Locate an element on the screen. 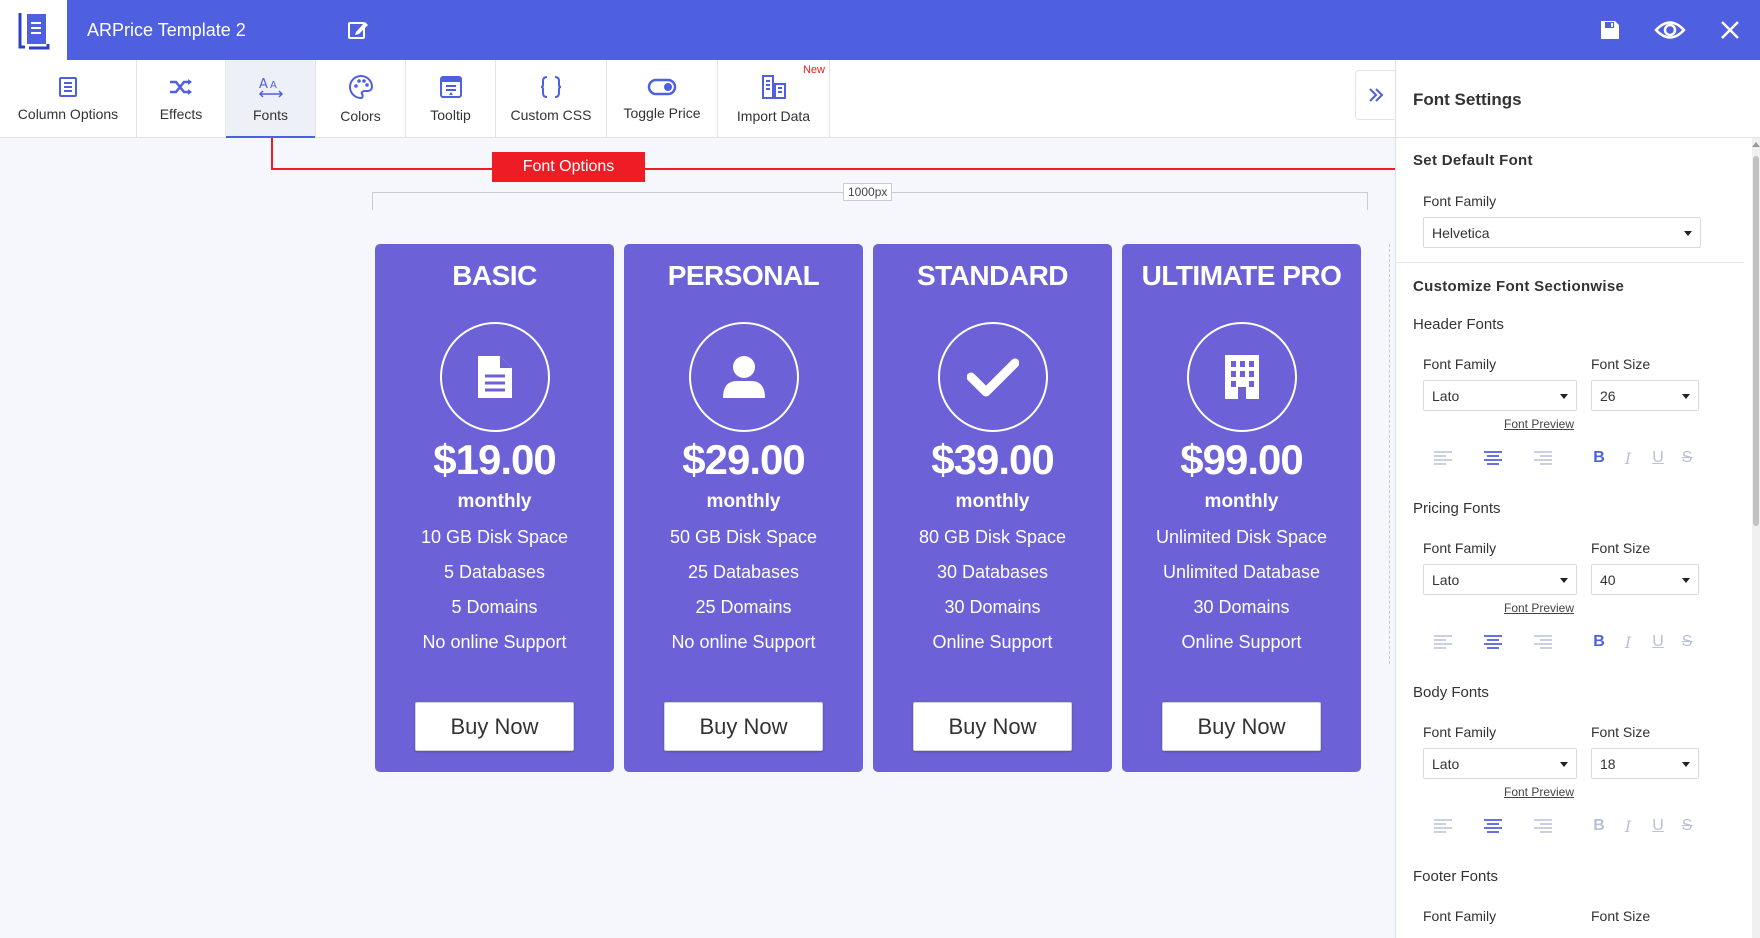 This screenshot has height=938, width=1760. tab-label: Effects is located at coordinates (181, 113).